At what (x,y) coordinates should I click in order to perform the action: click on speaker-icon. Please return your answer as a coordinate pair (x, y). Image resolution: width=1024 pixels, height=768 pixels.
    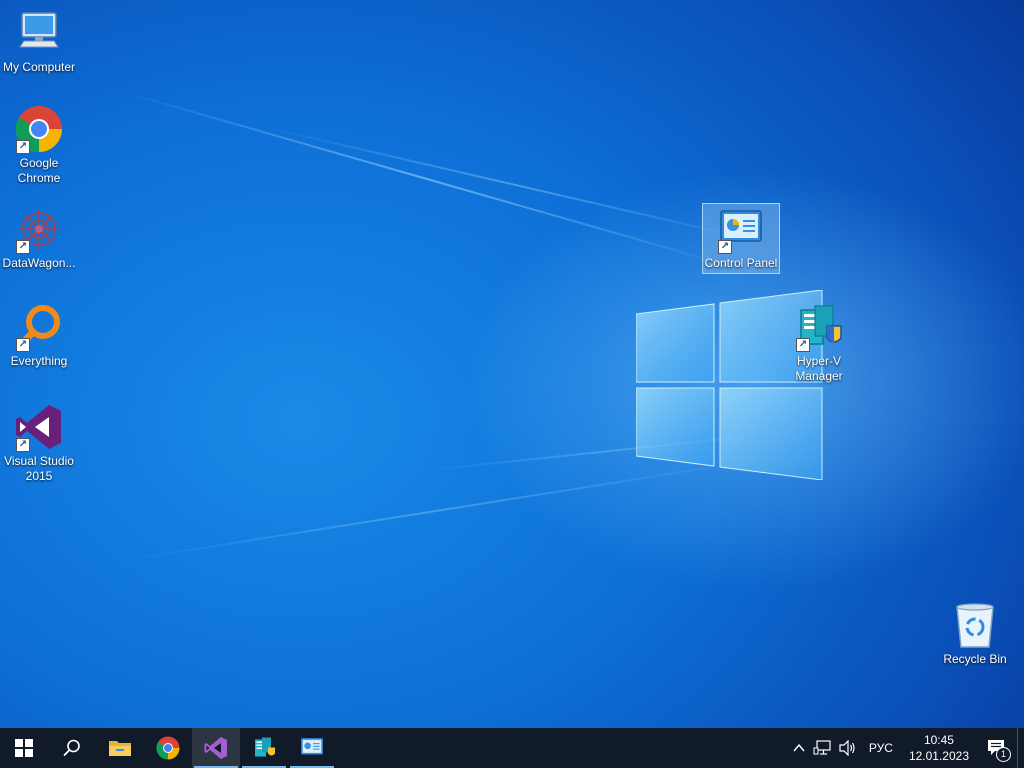
    Looking at the image, I should click on (847, 748).